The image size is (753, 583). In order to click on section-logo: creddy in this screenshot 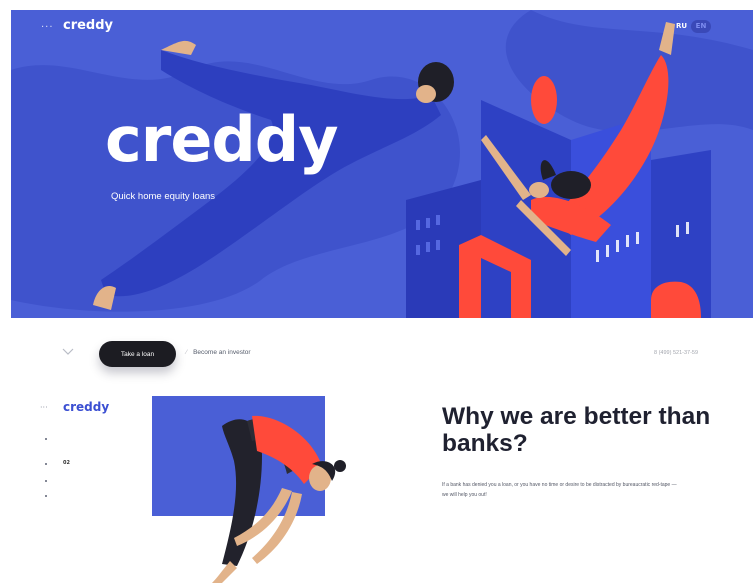, I will do `click(86, 407)`.